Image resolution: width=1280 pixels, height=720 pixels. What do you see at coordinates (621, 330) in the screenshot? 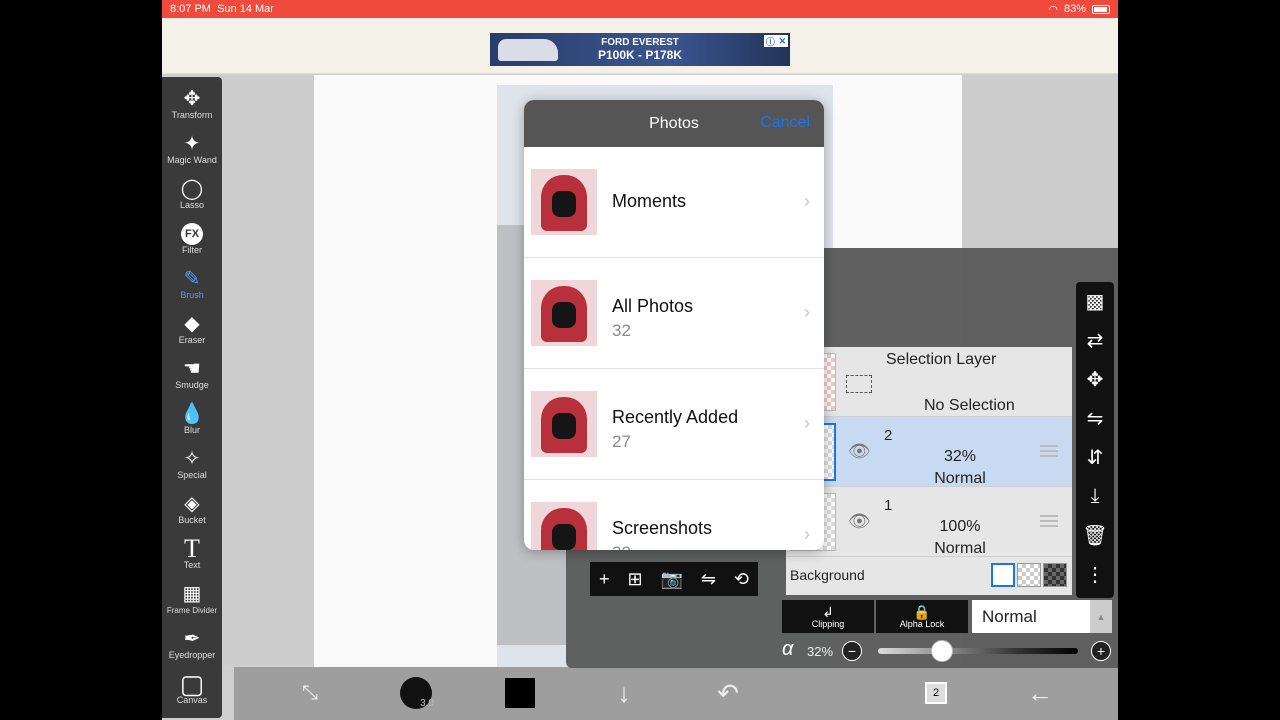
I see `album-count: 32` at bounding box center [621, 330].